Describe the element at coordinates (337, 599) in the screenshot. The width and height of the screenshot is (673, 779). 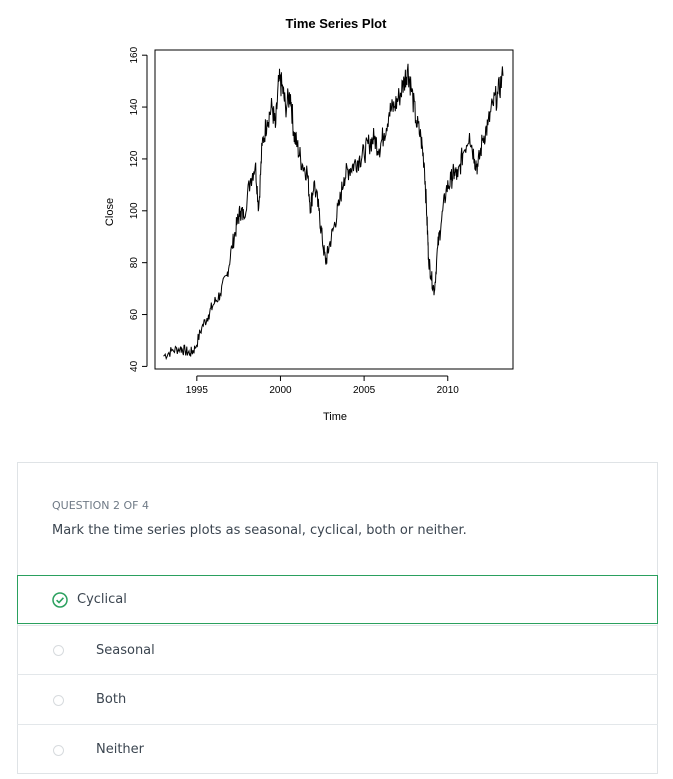
I see `option-cyclical: Cyclical` at that location.